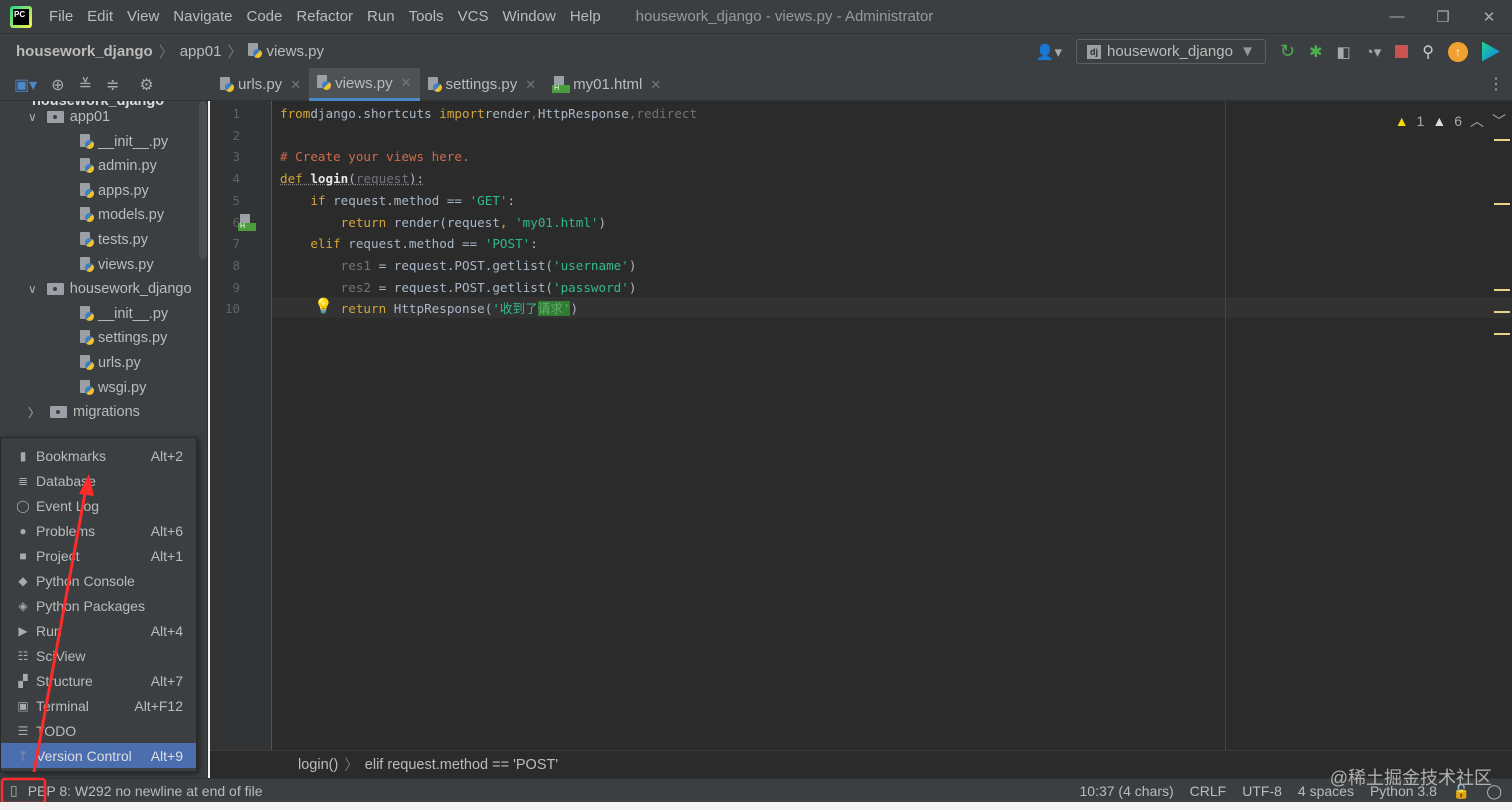 This screenshot has height=810, width=1512. What do you see at coordinates (585, 16) in the screenshot?
I see `menu-help: Help` at bounding box center [585, 16].